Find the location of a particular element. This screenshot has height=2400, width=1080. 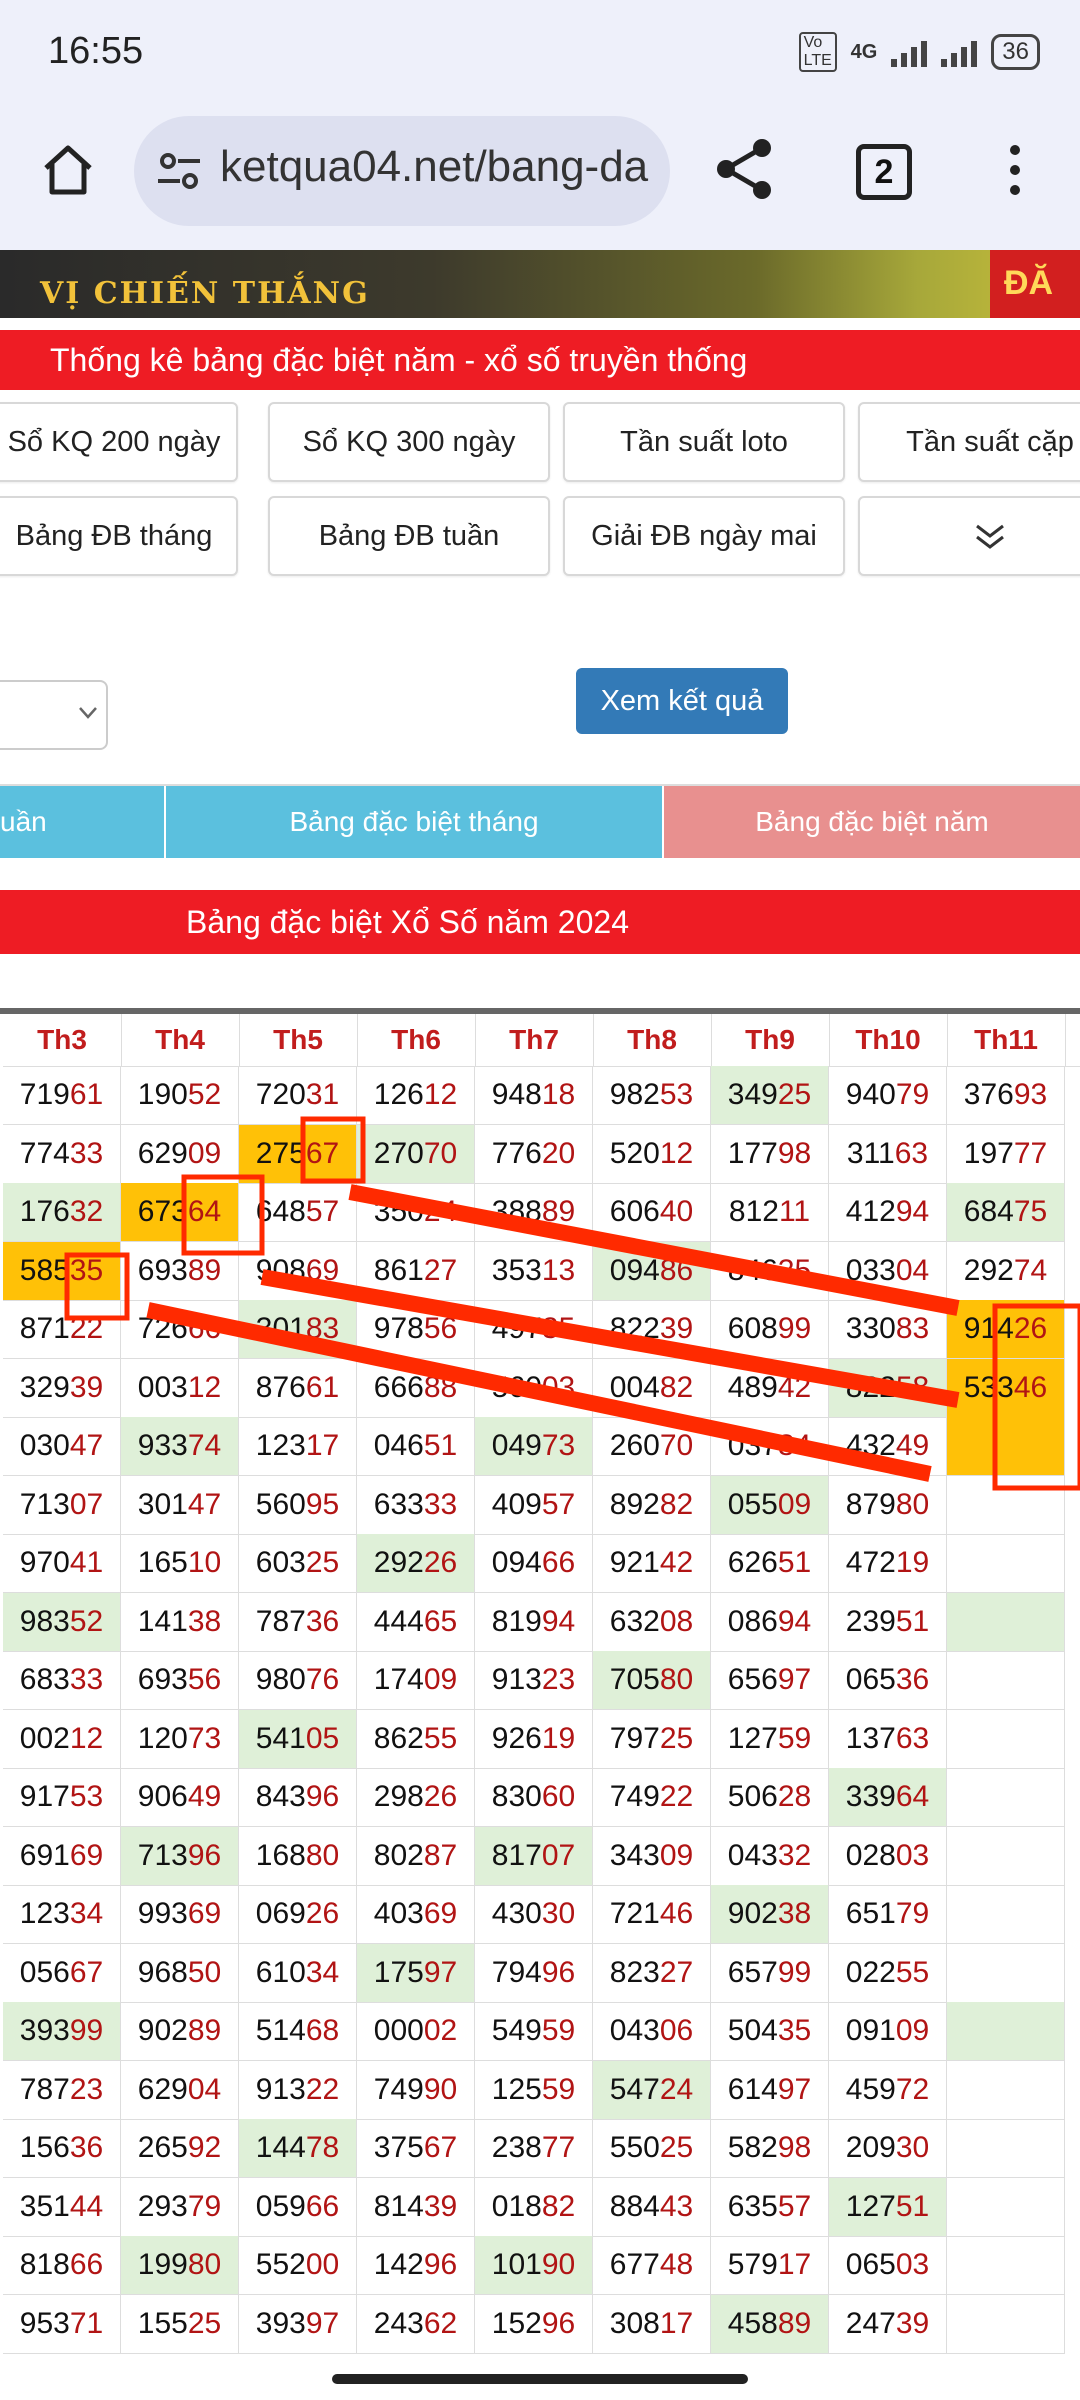

column-header: Th9 is located at coordinates (770, 1040).